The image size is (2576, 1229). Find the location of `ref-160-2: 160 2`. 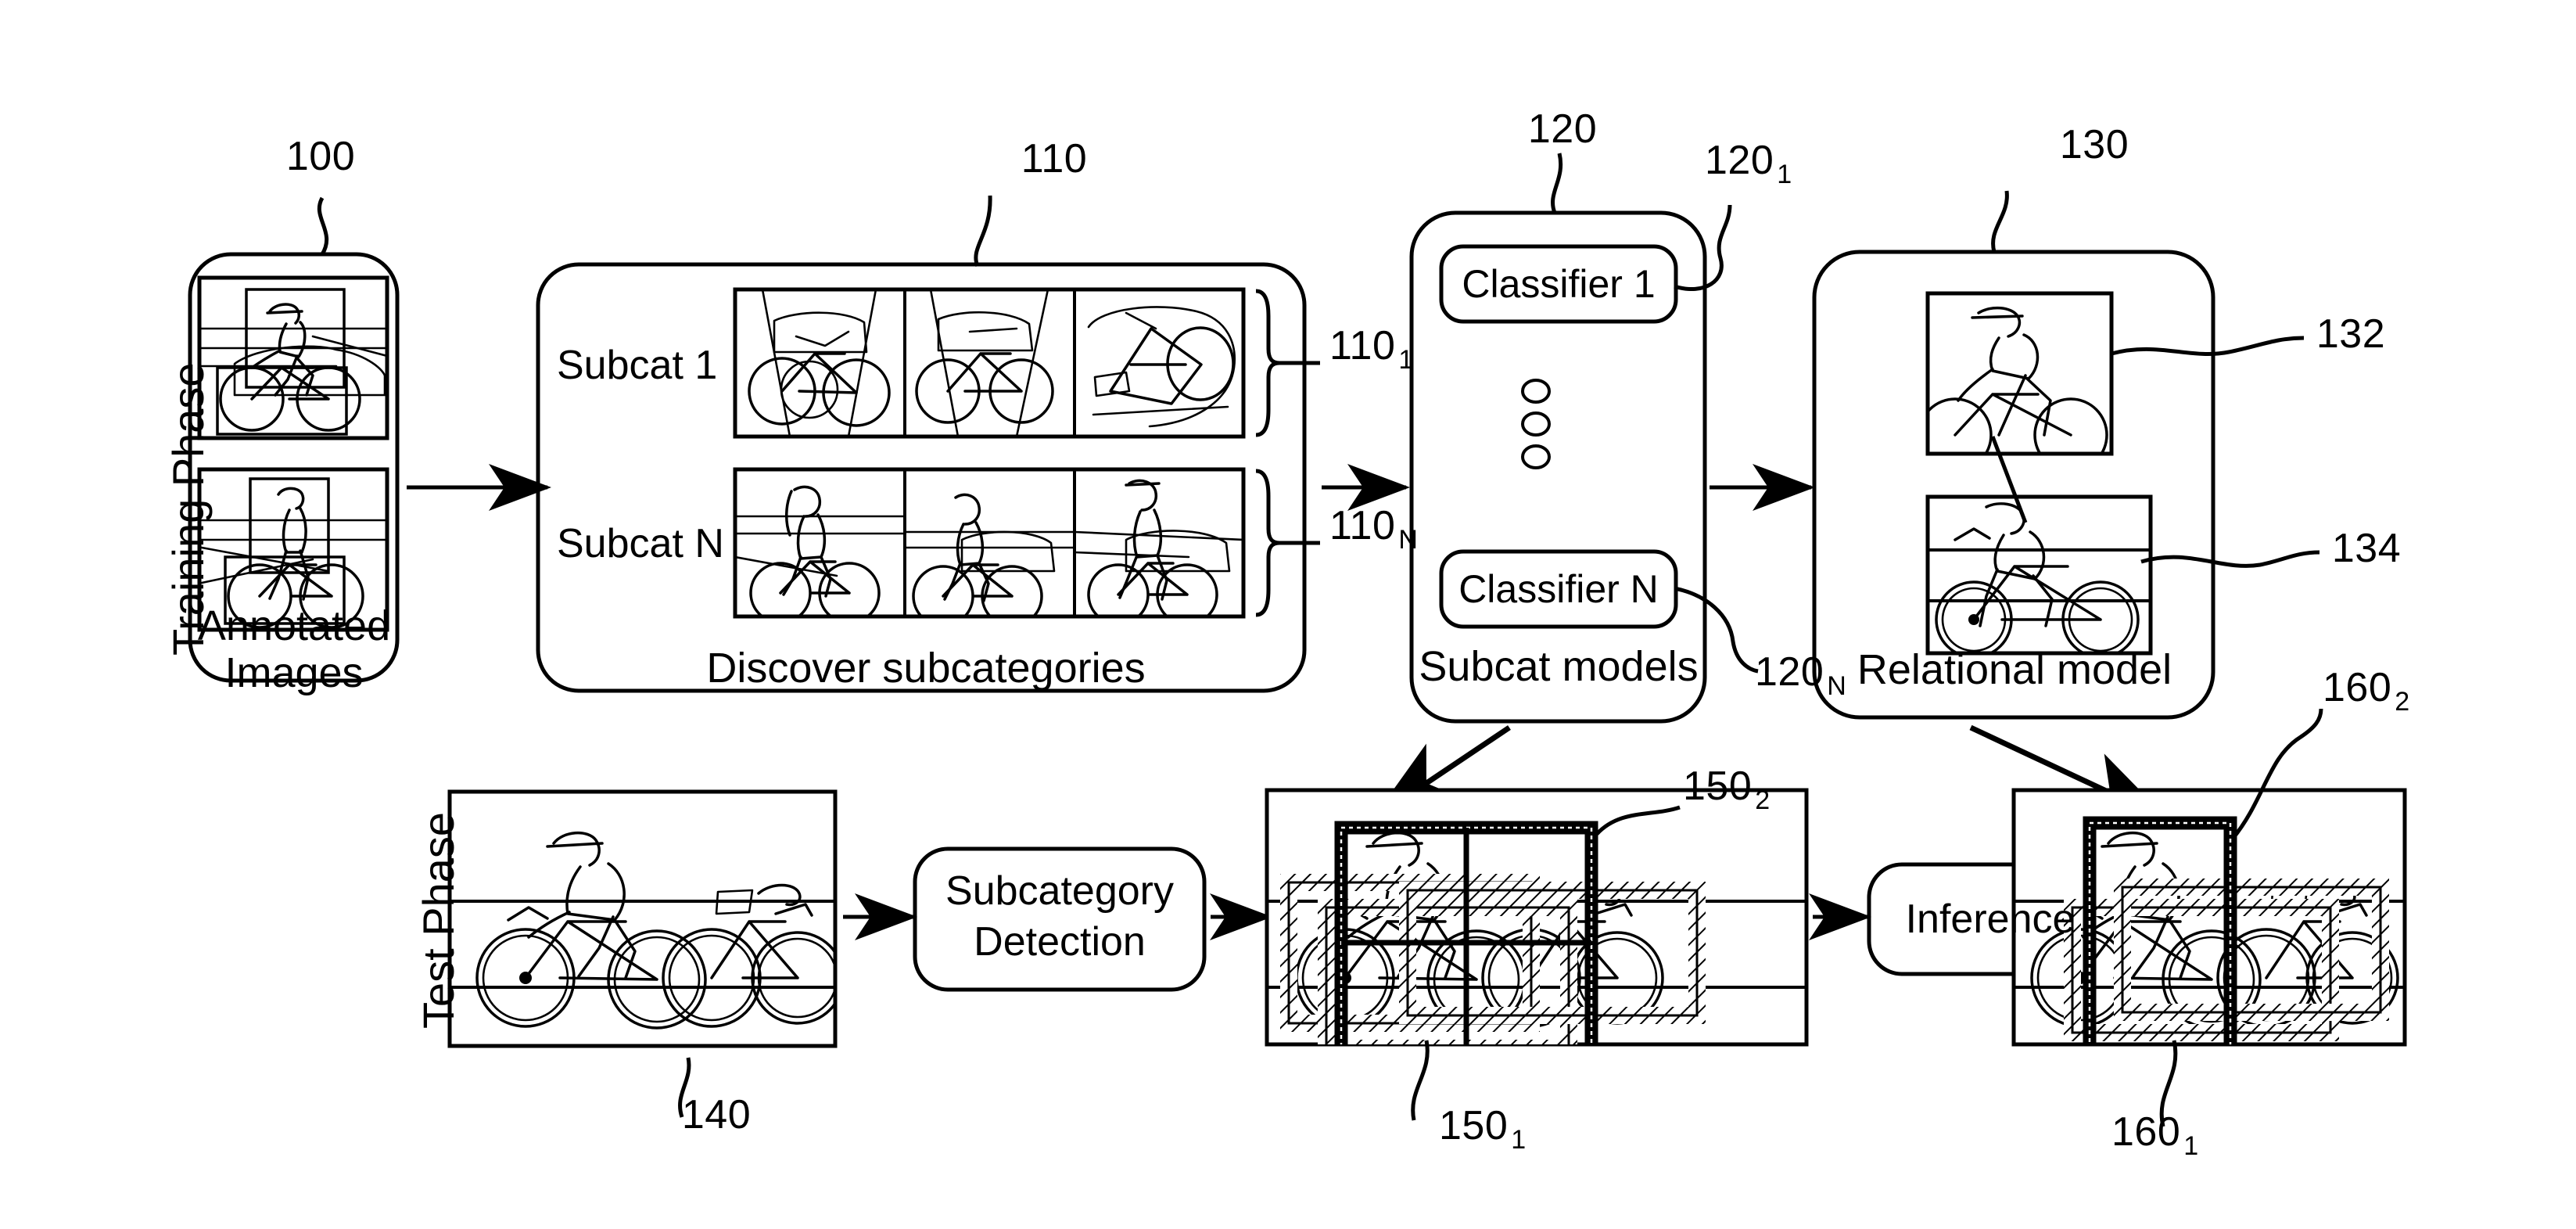

ref-160-2: 160 2 is located at coordinates (2366, 692).